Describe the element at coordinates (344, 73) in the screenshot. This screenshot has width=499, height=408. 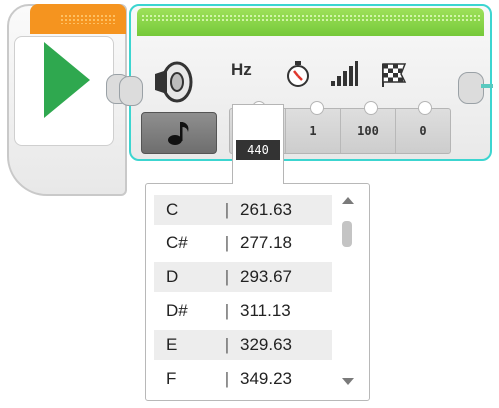
I see `volume-icon` at that location.